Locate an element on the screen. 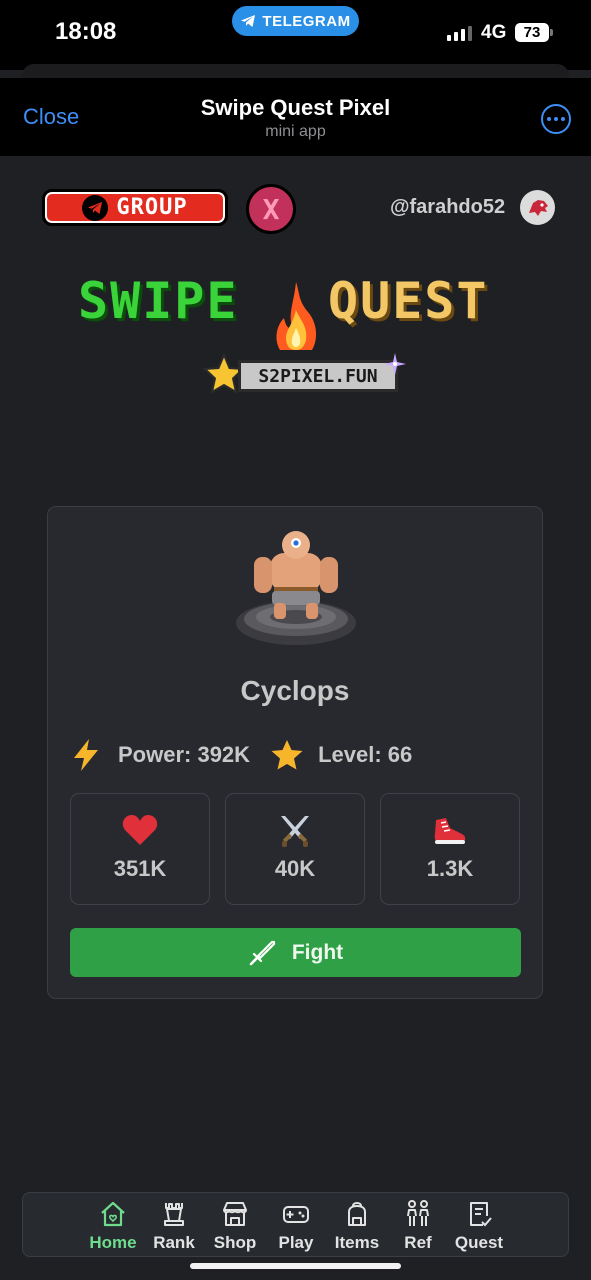 This screenshot has height=1280, width=591. fight-label: Fight is located at coordinates (317, 952).